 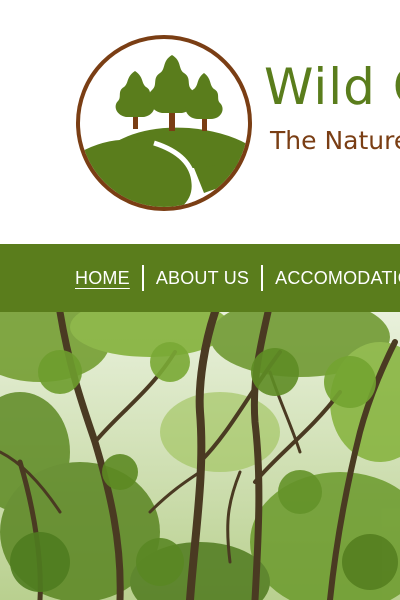 What do you see at coordinates (332, 87) in the screenshot?
I see `brand-name: Wild O` at bounding box center [332, 87].